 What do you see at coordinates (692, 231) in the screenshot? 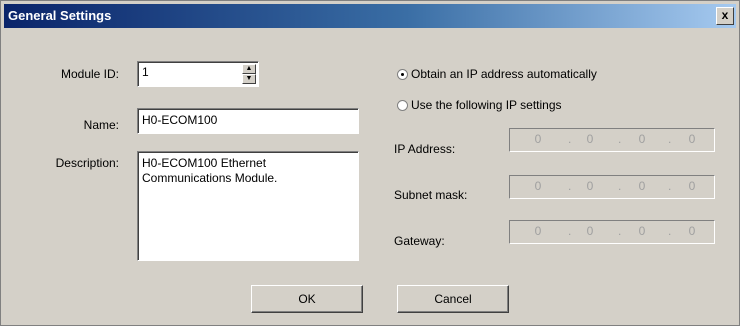
I see `gateway-octet-4: 0` at bounding box center [692, 231].